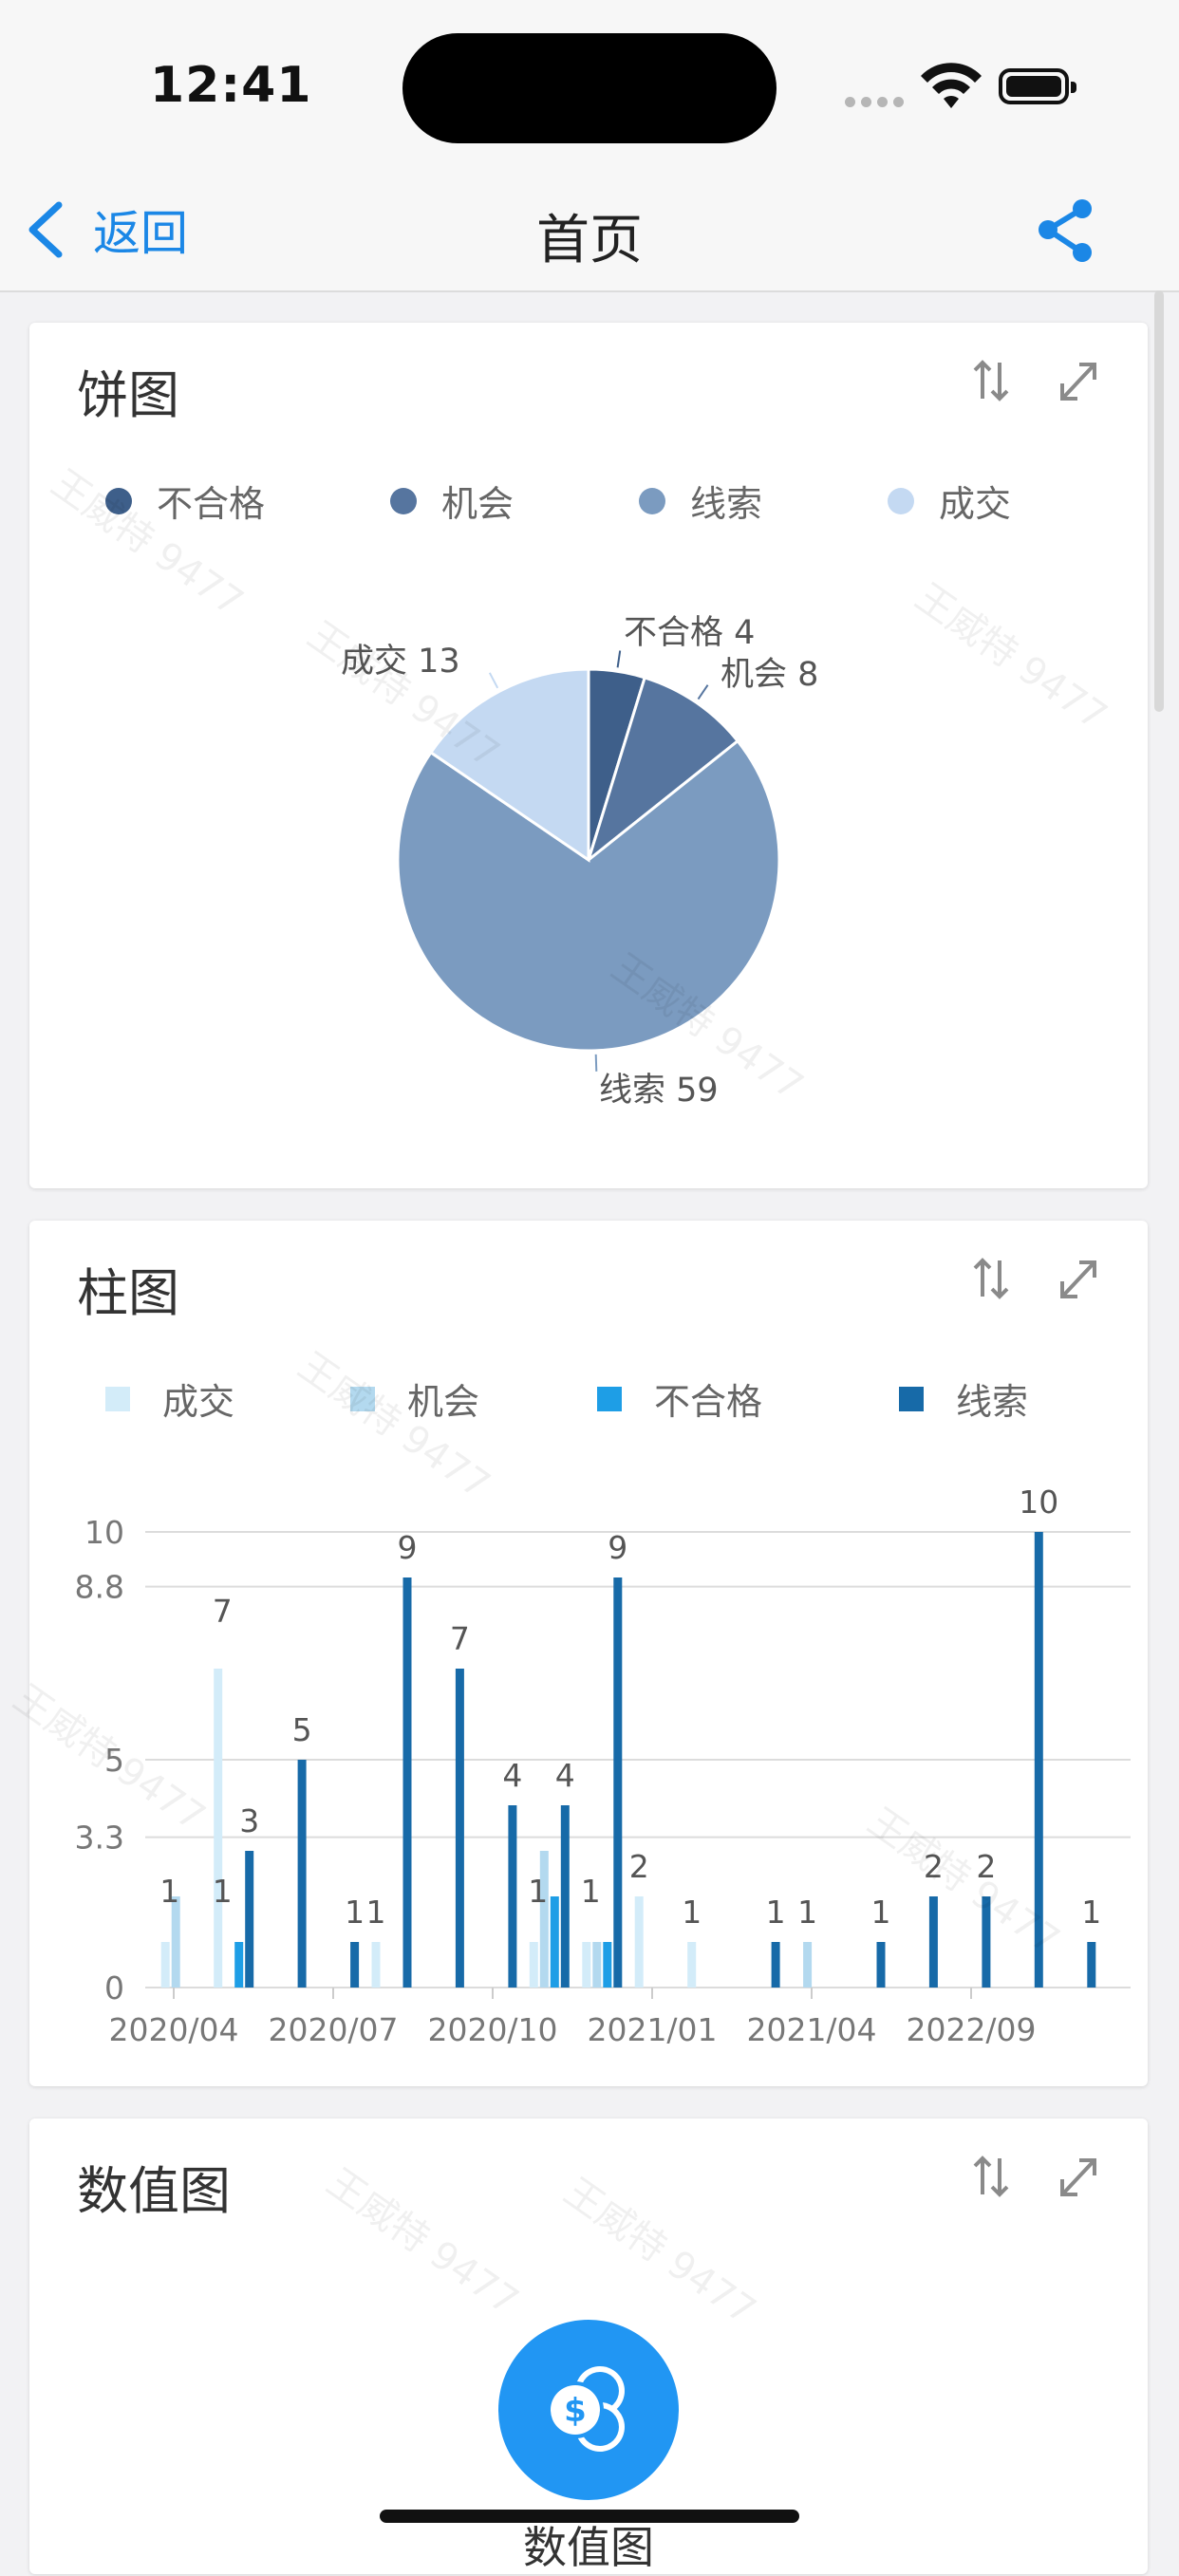 This screenshot has width=1179, height=2576. I want to click on value-icon-circle: $, so click(588, 2410).